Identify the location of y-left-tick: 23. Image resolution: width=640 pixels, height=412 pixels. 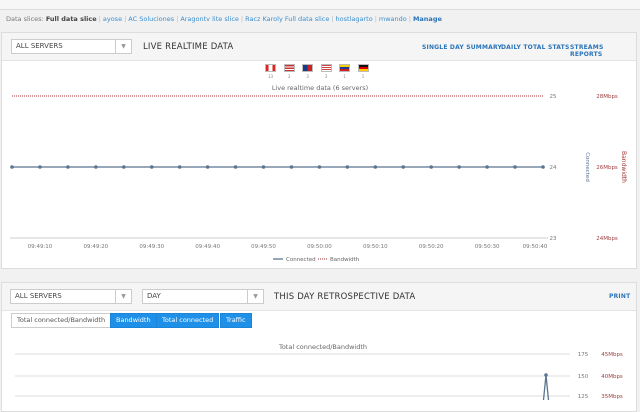
(553, 239).